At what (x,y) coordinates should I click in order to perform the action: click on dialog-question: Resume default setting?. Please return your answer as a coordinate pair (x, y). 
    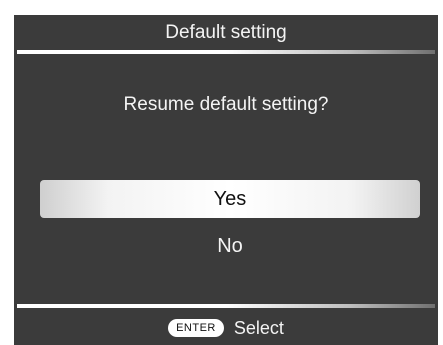
    Looking at the image, I should click on (226, 104).